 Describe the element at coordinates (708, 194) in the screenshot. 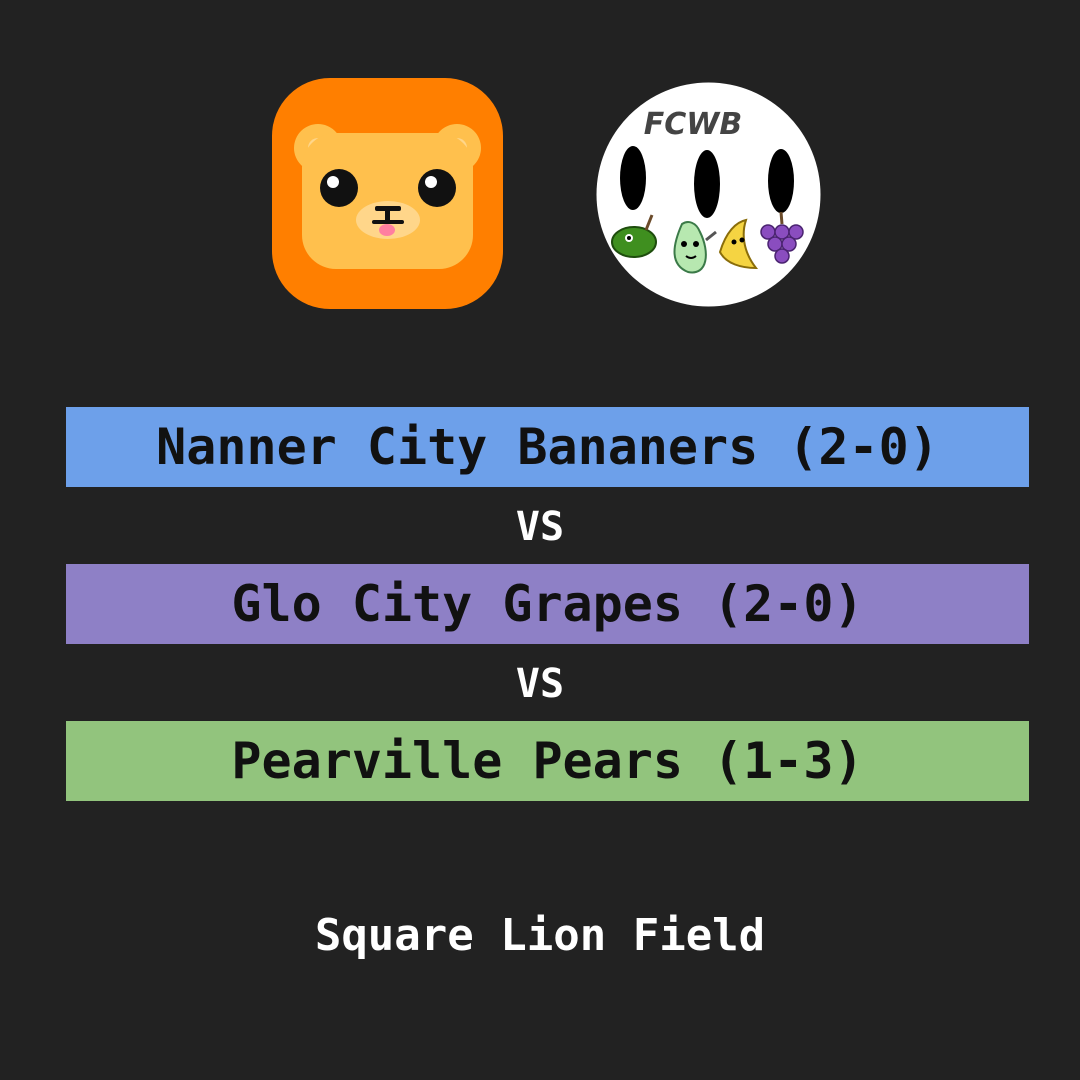

I see `fcwb-badge-icon: FCWB` at that location.